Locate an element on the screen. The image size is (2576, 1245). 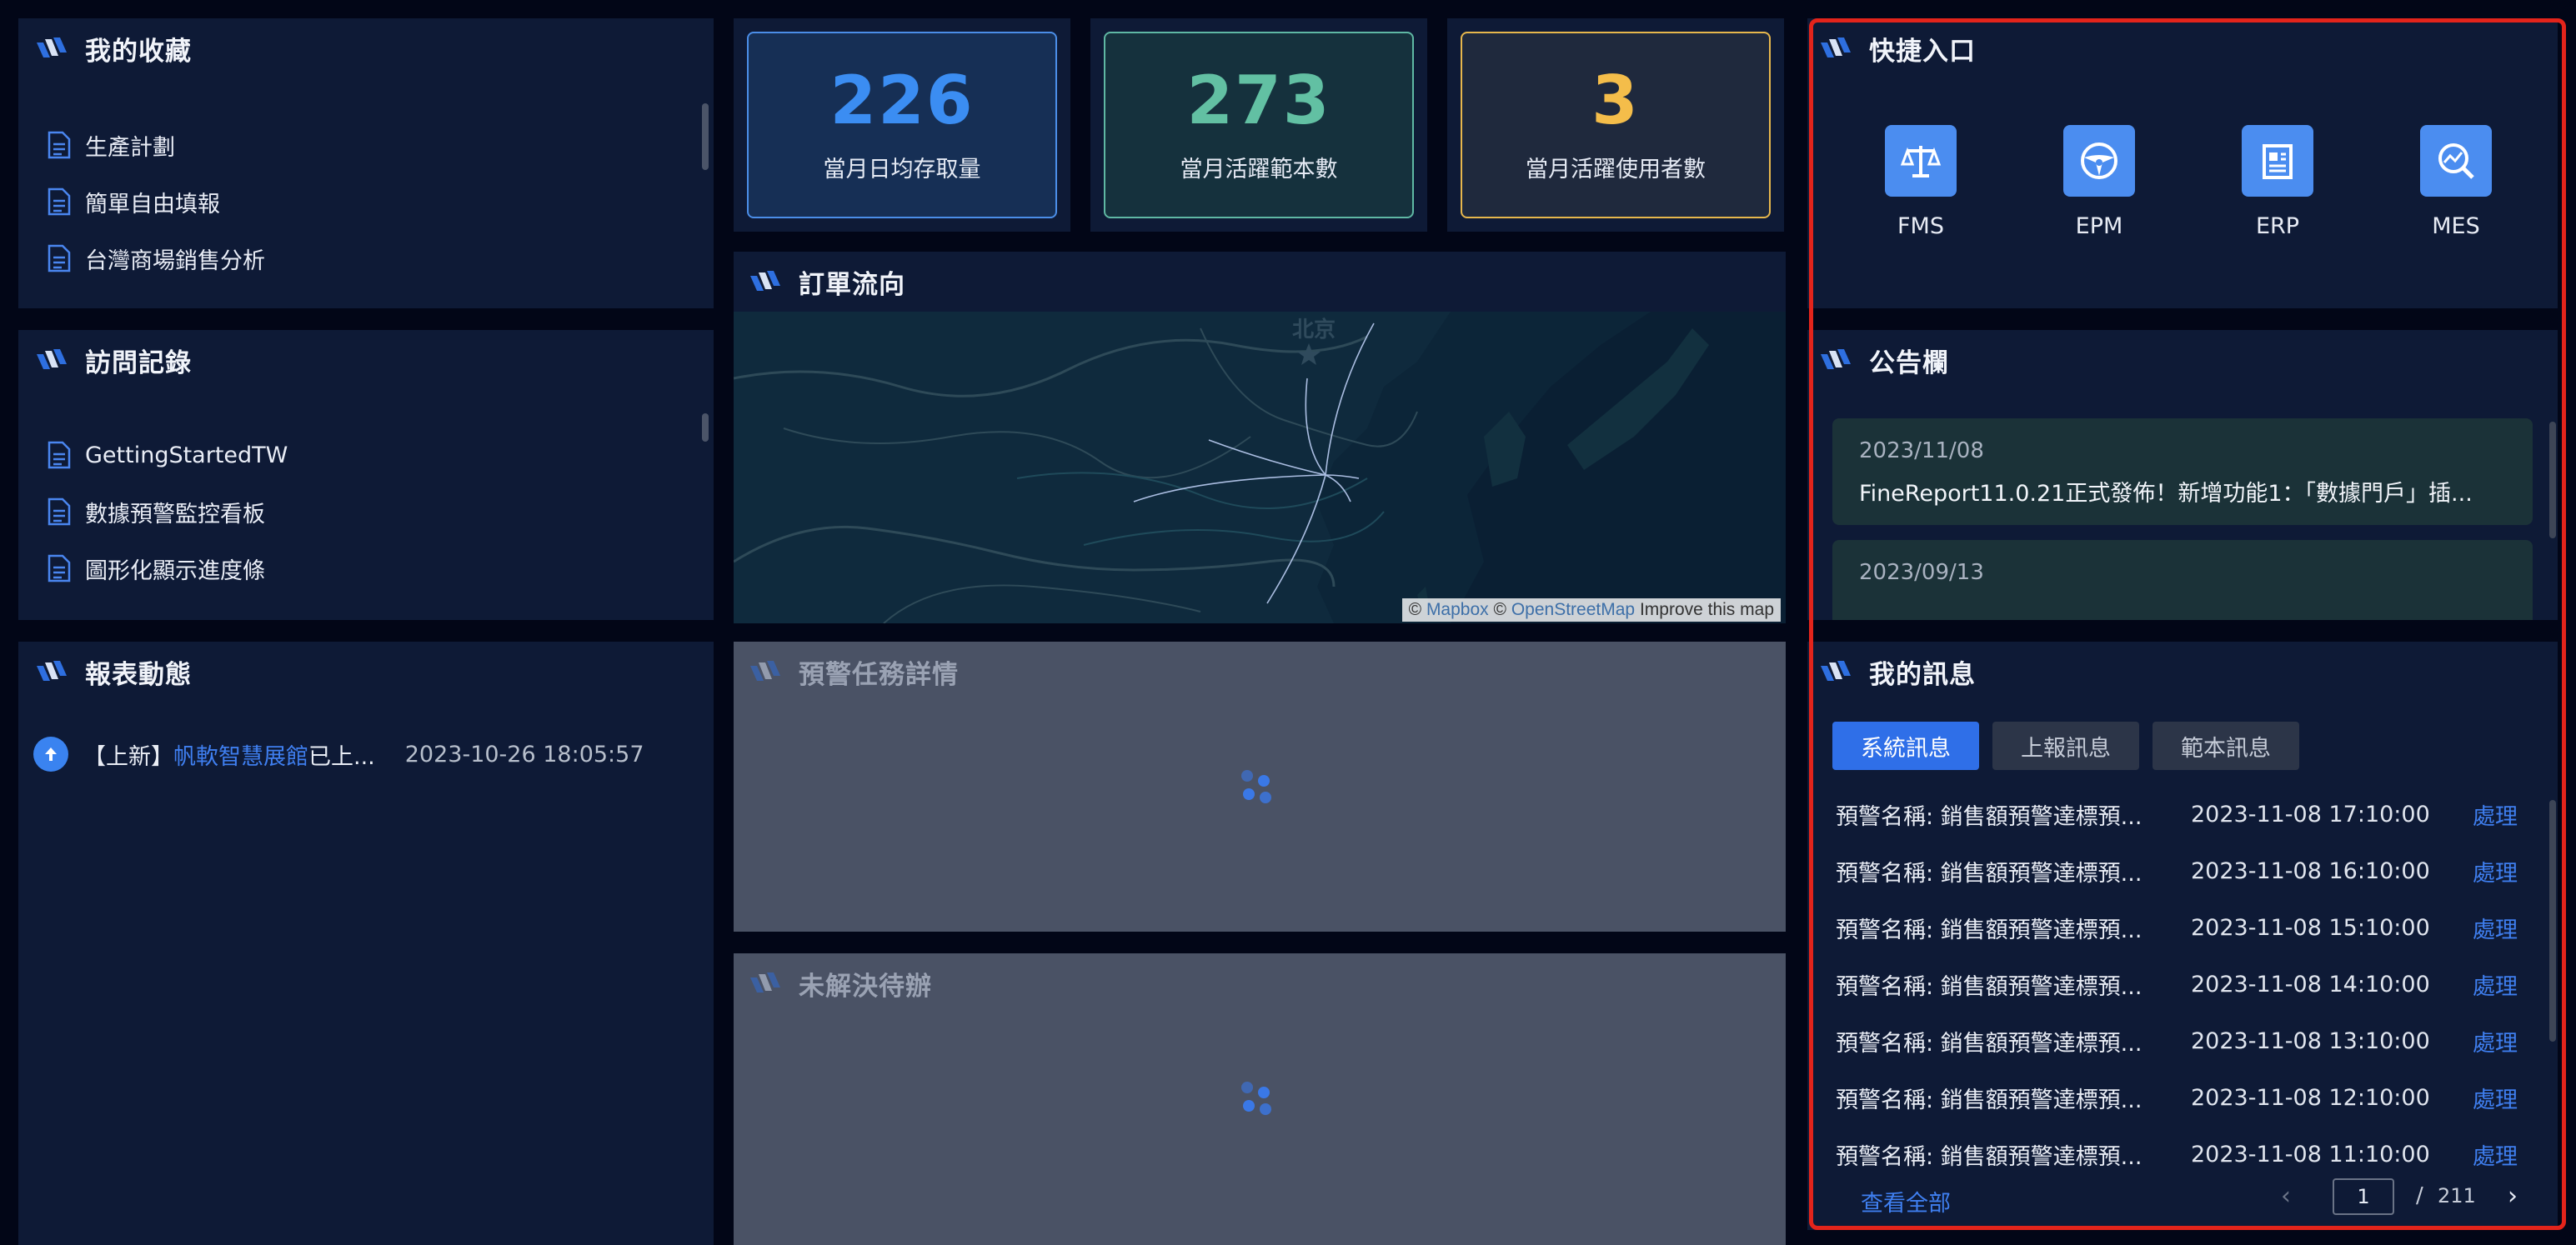
message-time: 2023-11-08 17:10:00 is located at coordinates (2310, 814).